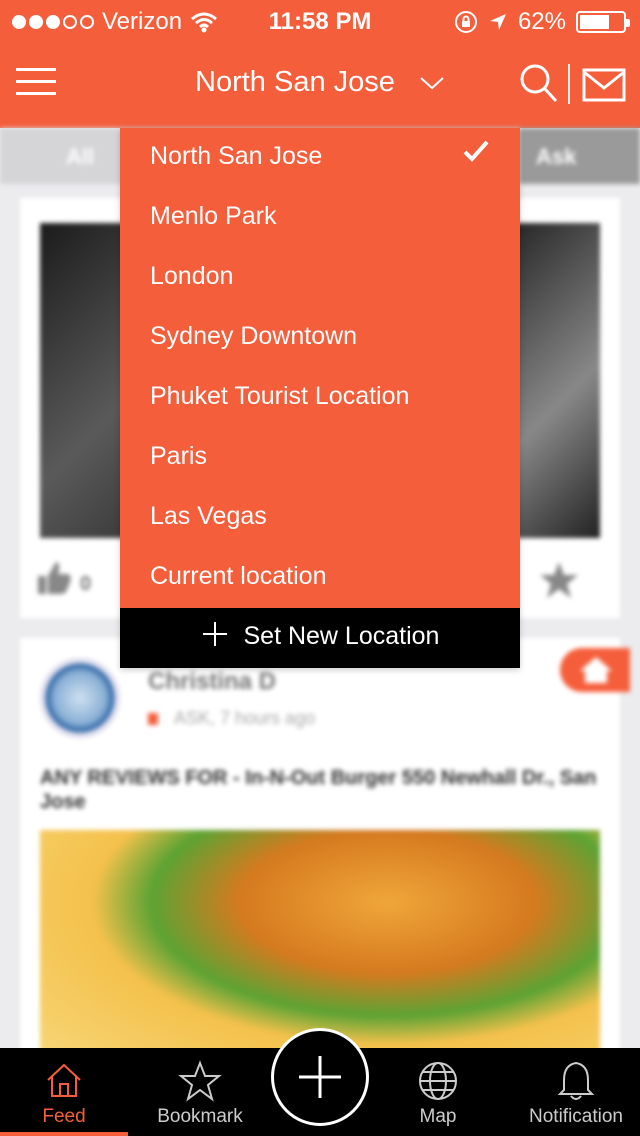 This screenshot has width=640, height=1136. What do you see at coordinates (603, 22) in the screenshot?
I see `battery-icon` at bounding box center [603, 22].